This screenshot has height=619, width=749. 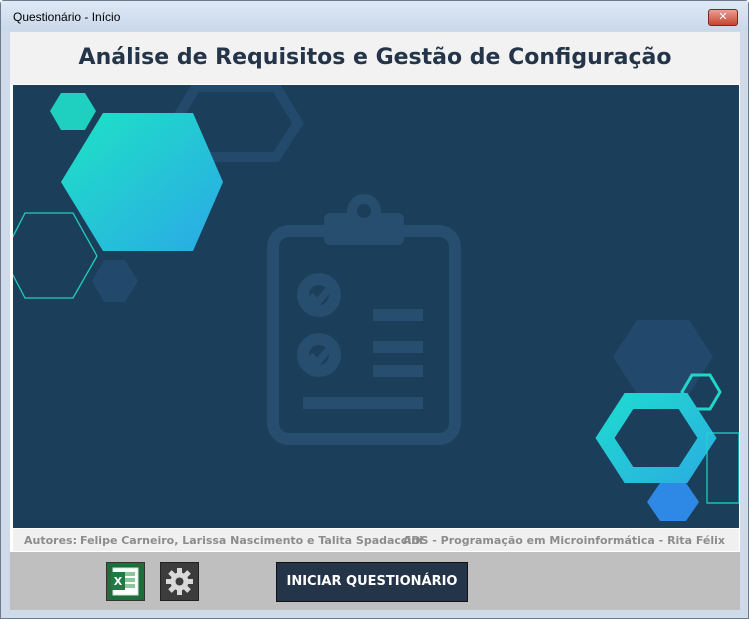 I want to click on title-bar: Questionário - Início ✕, so click(x=374, y=16).